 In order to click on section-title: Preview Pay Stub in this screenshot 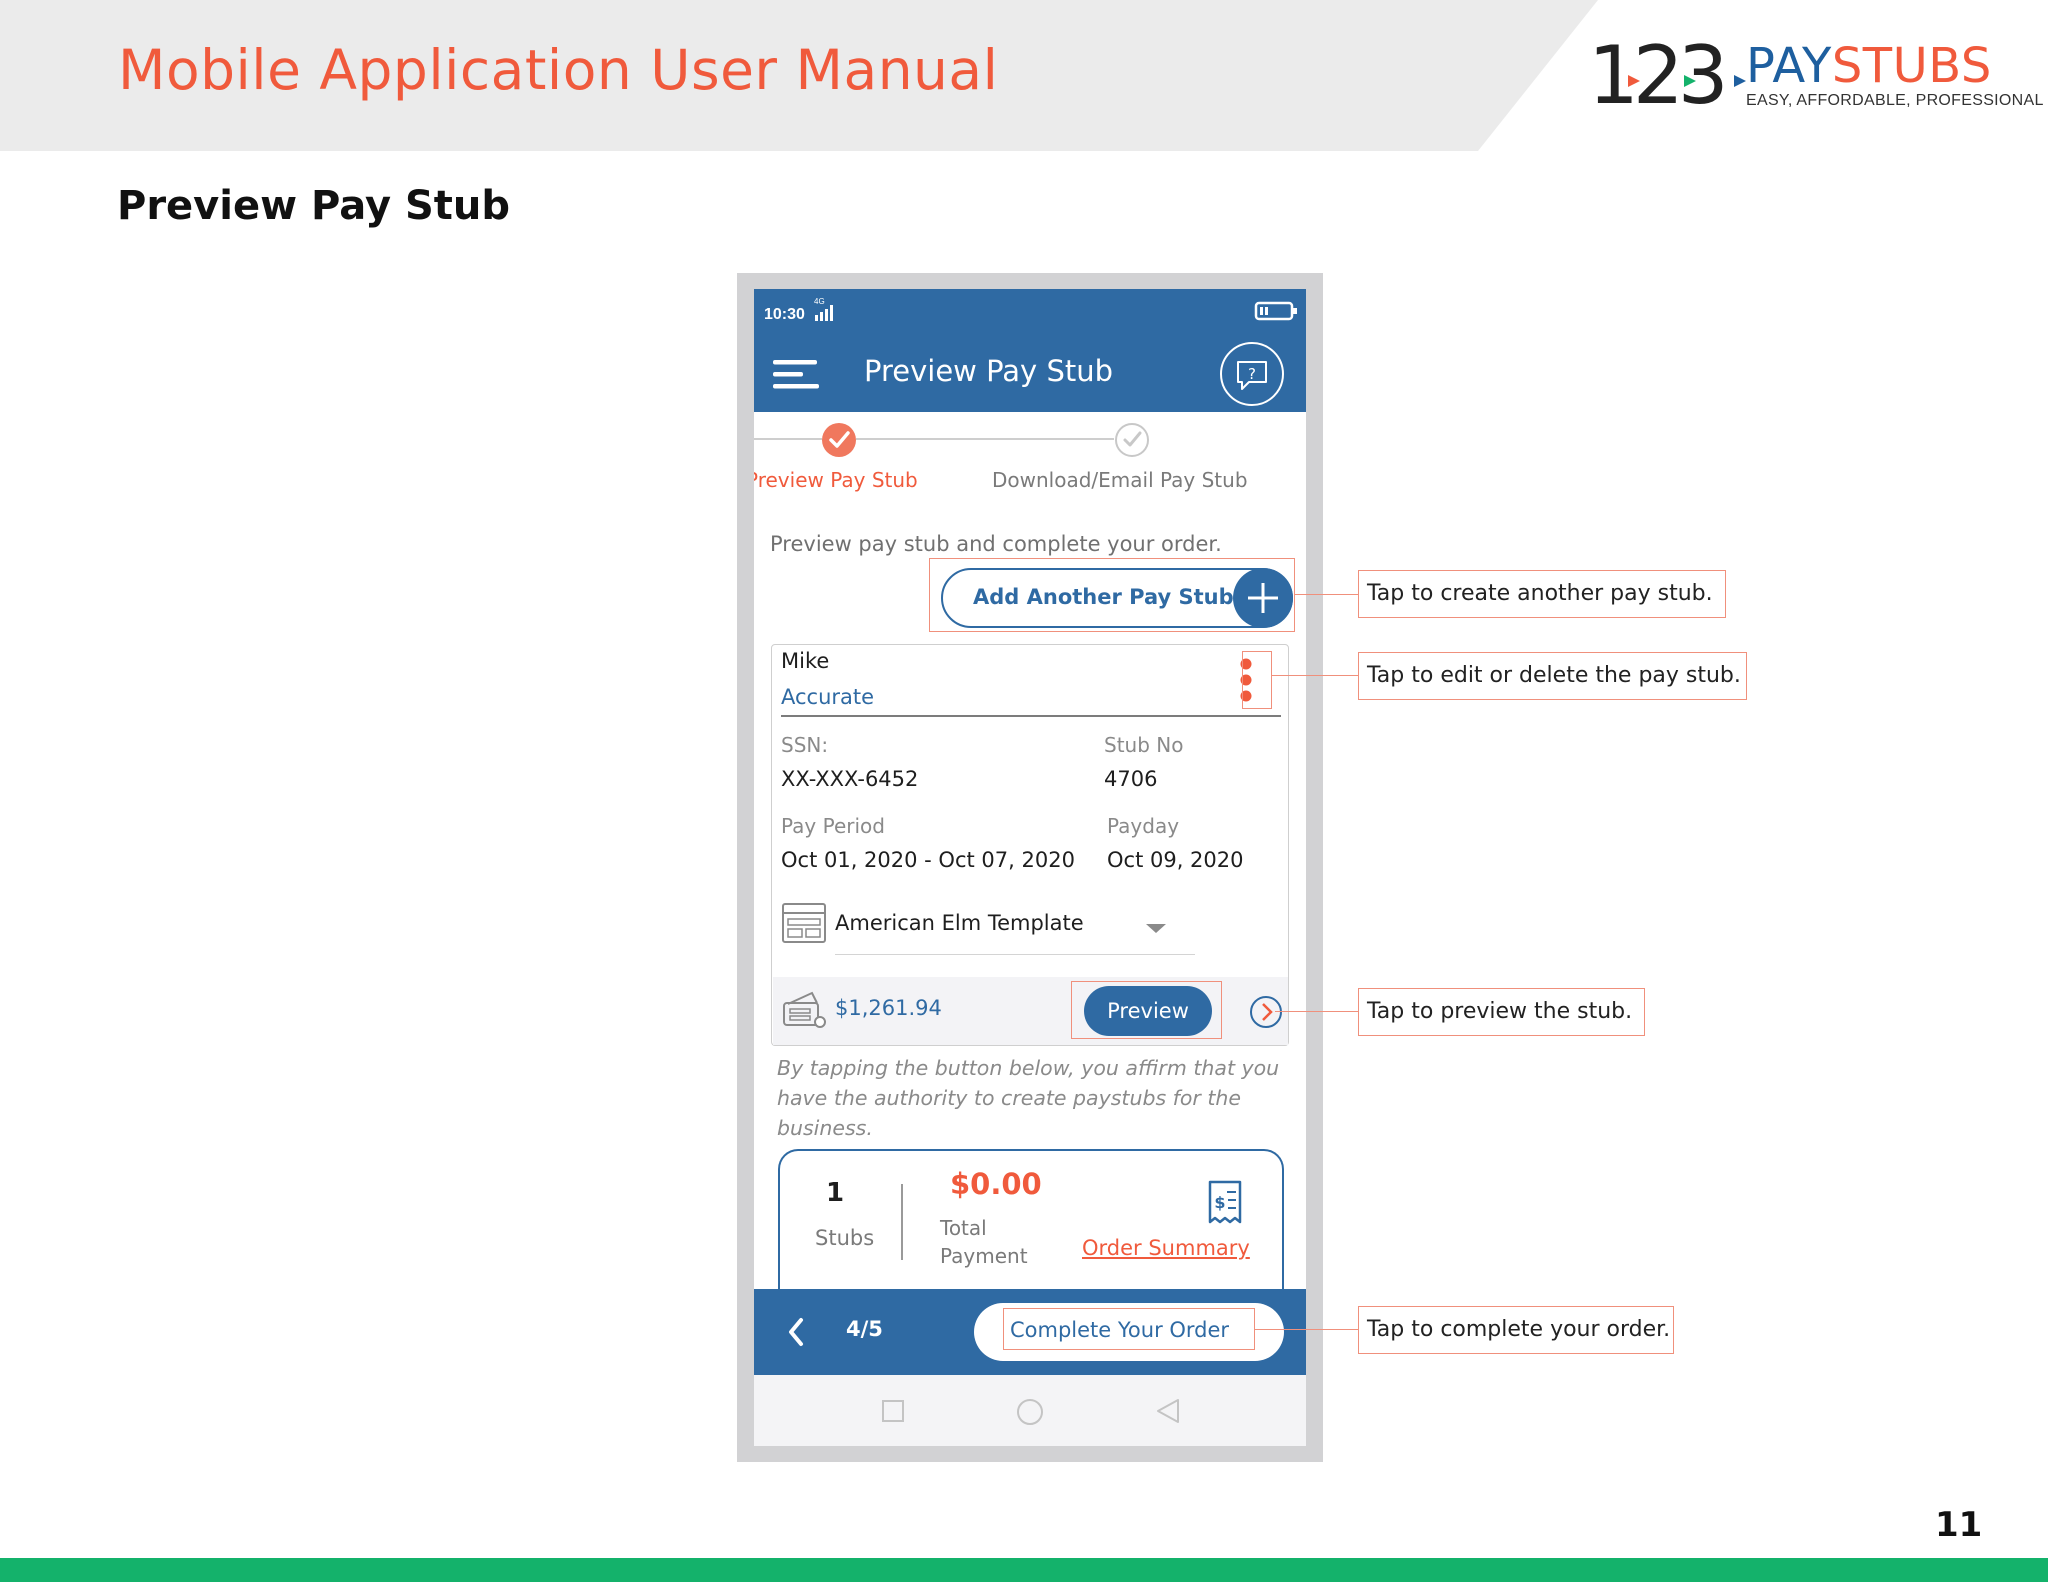, I will do `click(314, 206)`.